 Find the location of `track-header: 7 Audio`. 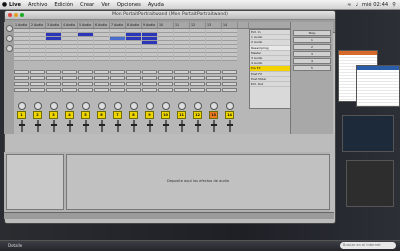

track-header: 7 Audio is located at coordinates (118, 25).